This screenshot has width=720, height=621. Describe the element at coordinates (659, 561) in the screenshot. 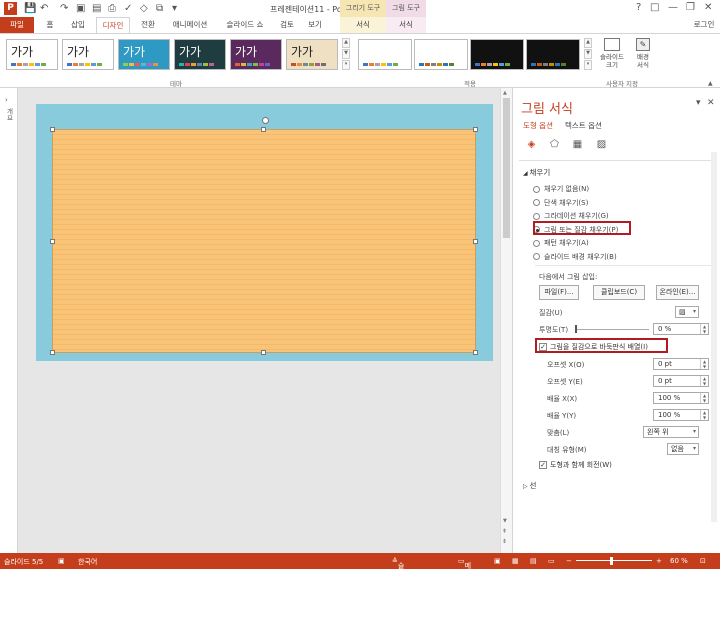

I see `zoom-in-icon: +` at that location.